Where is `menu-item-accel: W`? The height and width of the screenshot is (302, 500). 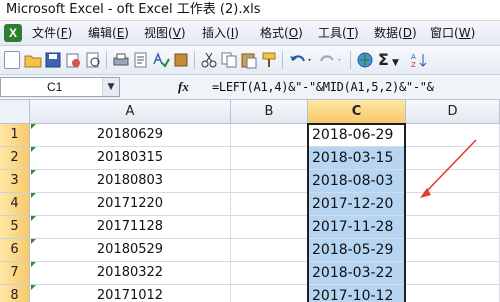 menu-item-accel: W is located at coordinates (464, 33).